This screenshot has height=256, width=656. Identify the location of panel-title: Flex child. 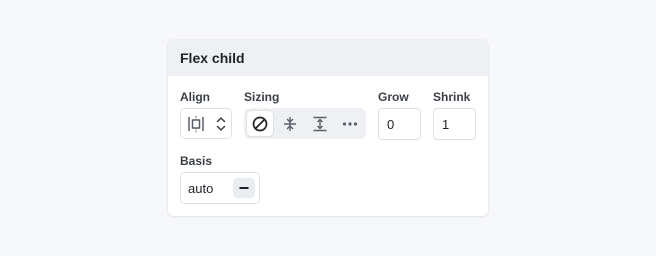
(212, 58).